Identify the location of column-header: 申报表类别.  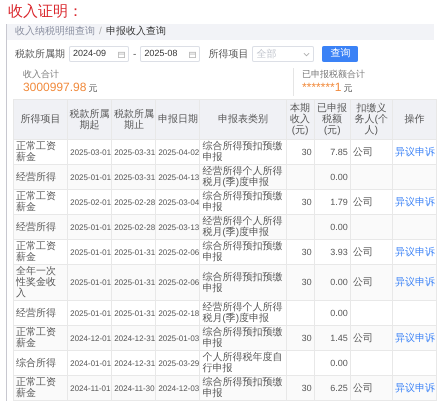
(243, 119).